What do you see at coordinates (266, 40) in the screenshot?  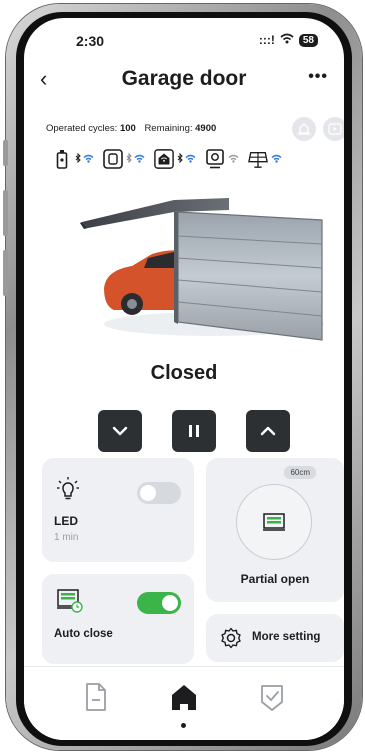 I see `signal-icon: :::!` at bounding box center [266, 40].